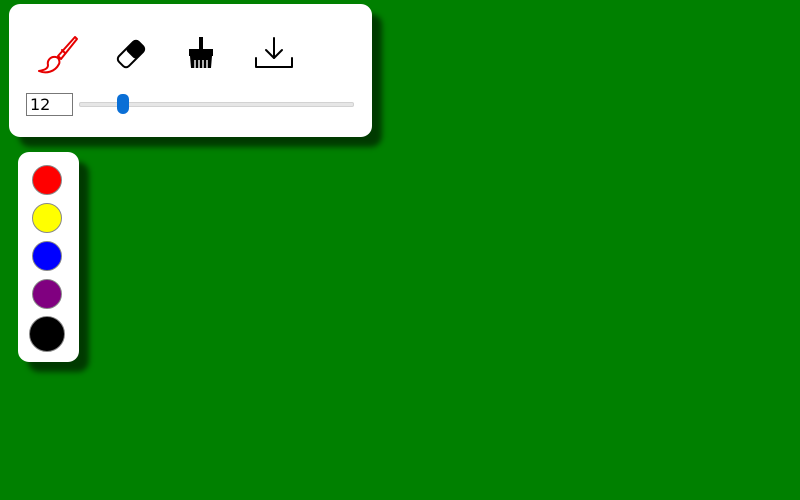  Describe the element at coordinates (49, 104) in the screenshot. I see `brush-size-input: 12` at that location.